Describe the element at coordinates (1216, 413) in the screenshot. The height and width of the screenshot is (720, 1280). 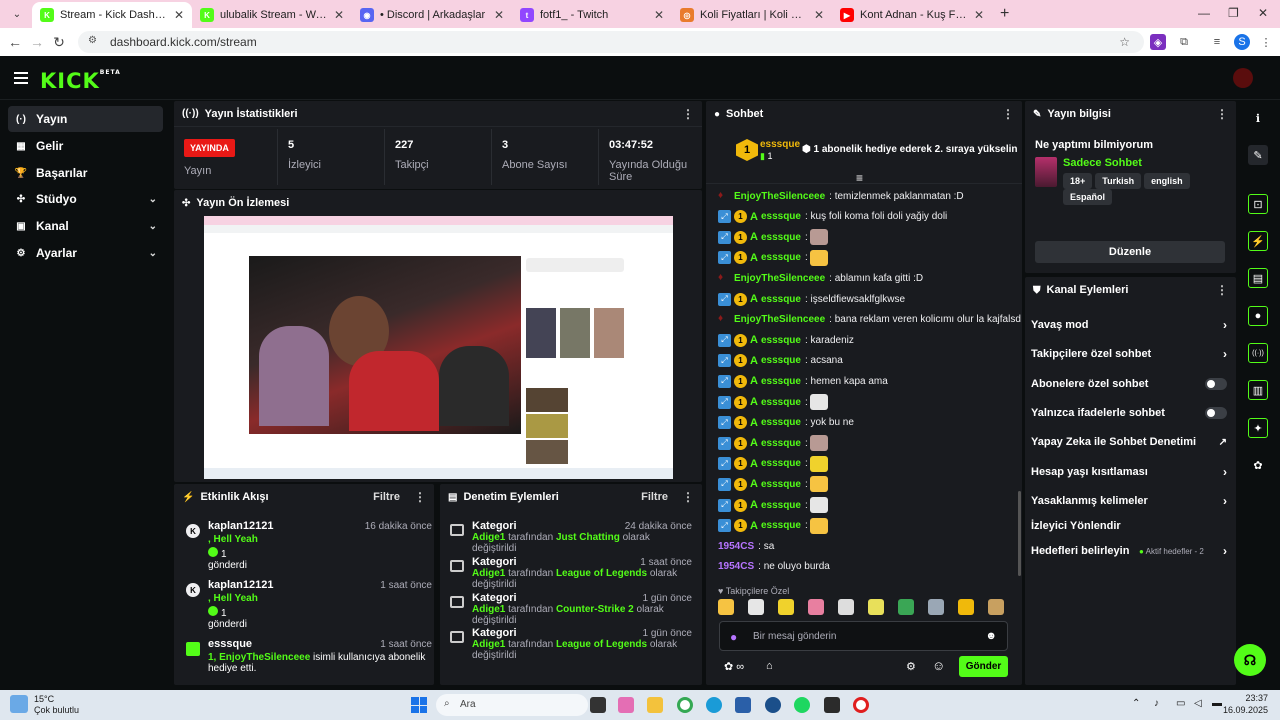
I see `toggle-switch` at that location.